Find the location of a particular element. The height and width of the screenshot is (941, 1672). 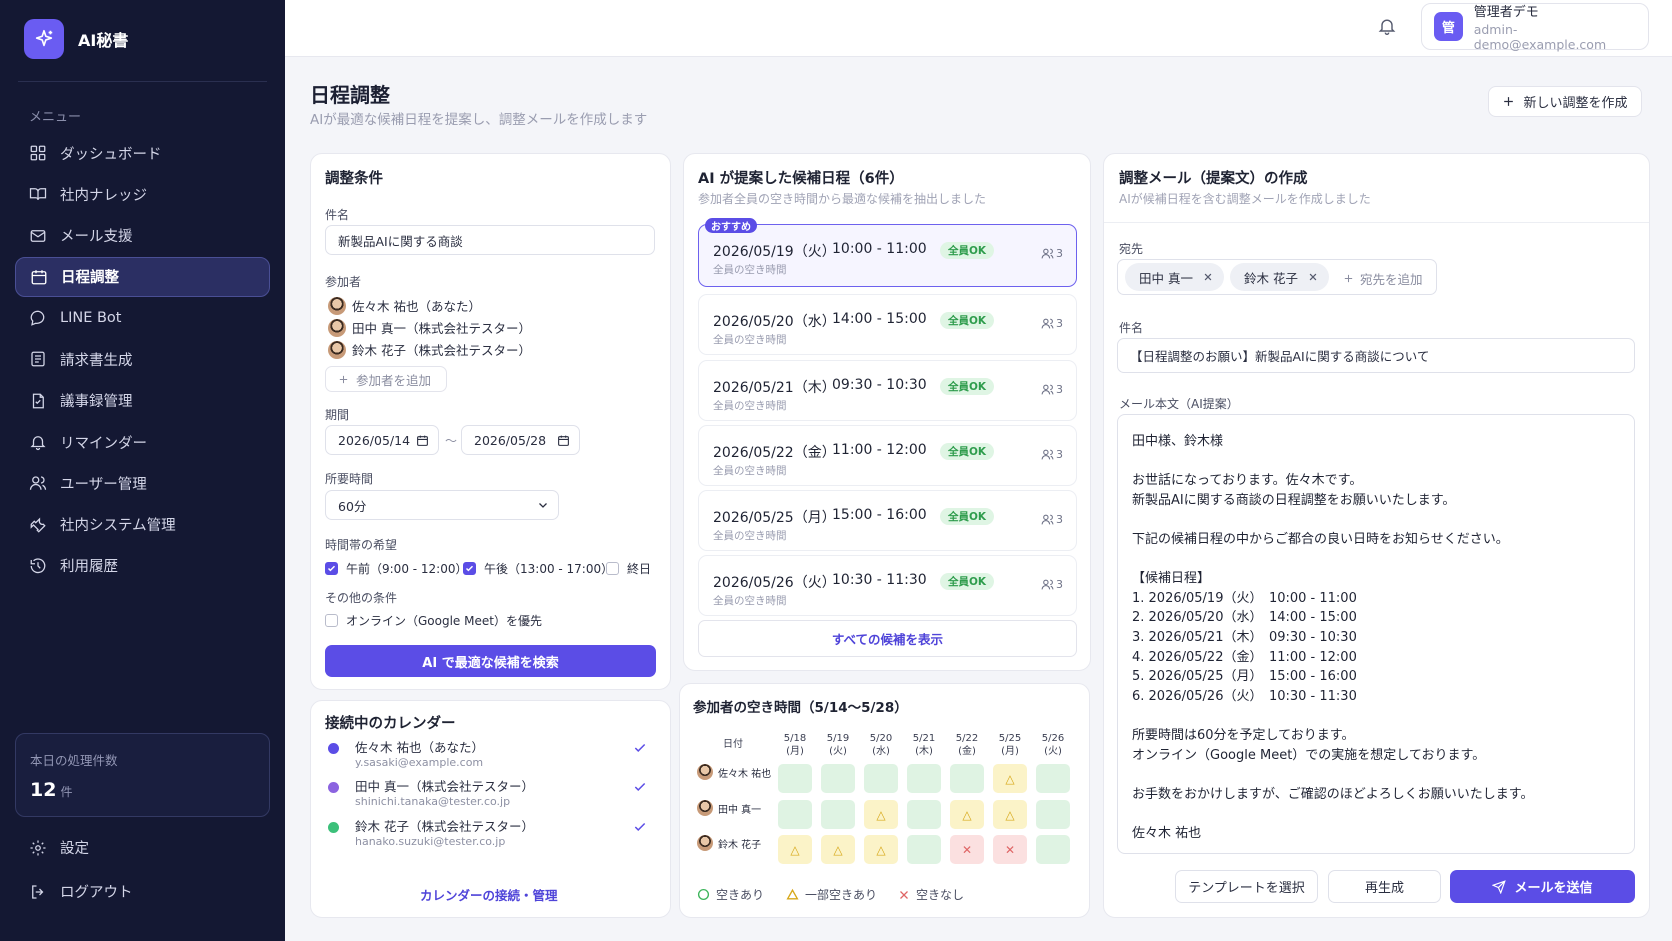

regenerate-button: 再生成 is located at coordinates (1384, 886).